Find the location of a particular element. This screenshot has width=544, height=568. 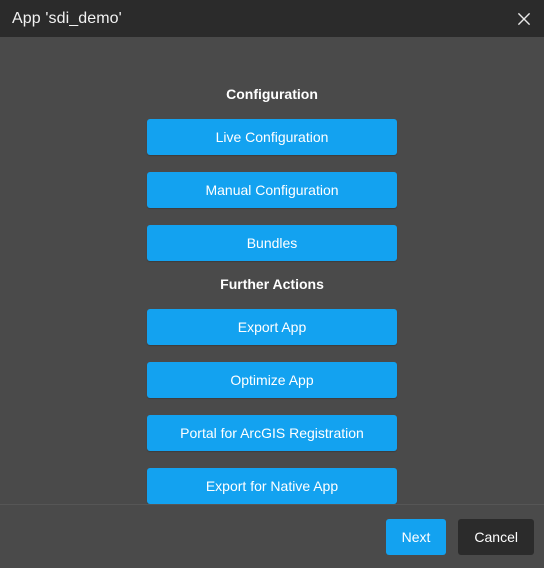

cancel-button: Cancel is located at coordinates (496, 536).